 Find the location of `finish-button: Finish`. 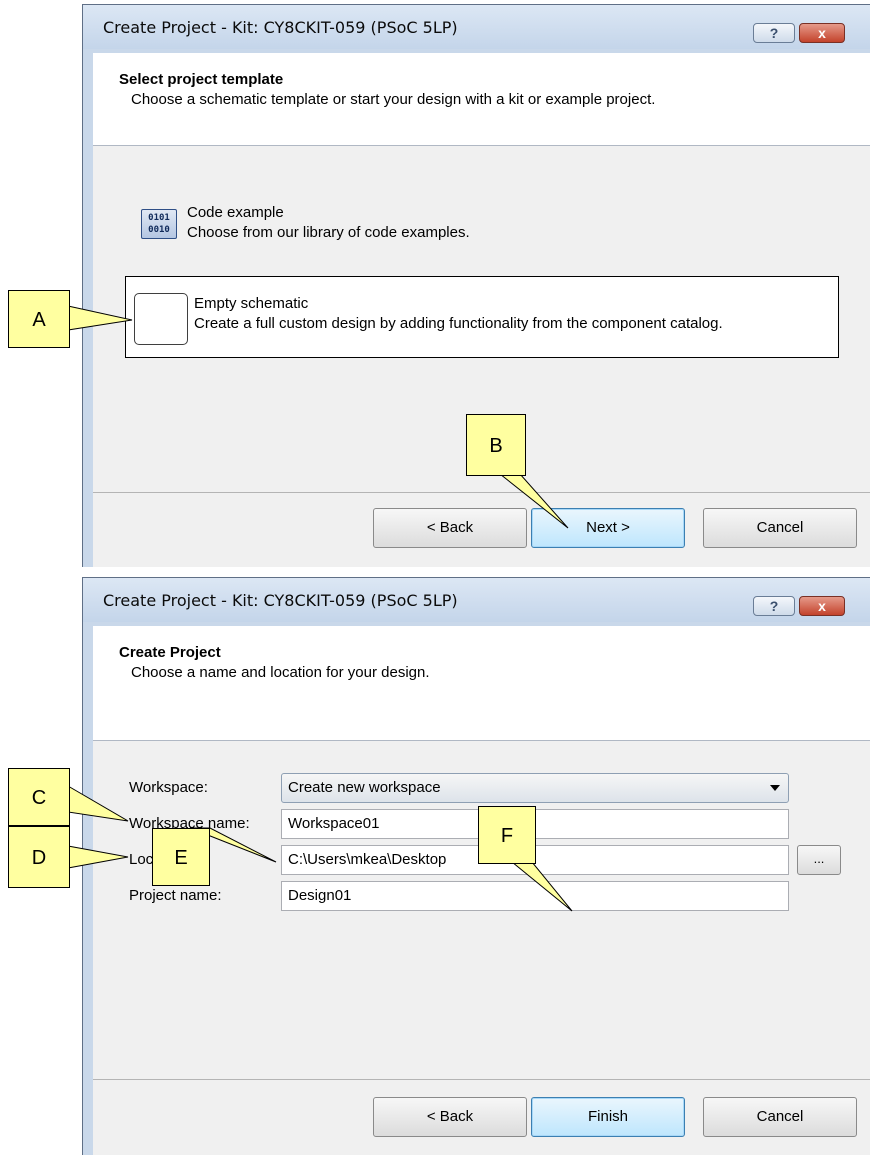

finish-button: Finish is located at coordinates (608, 1117).